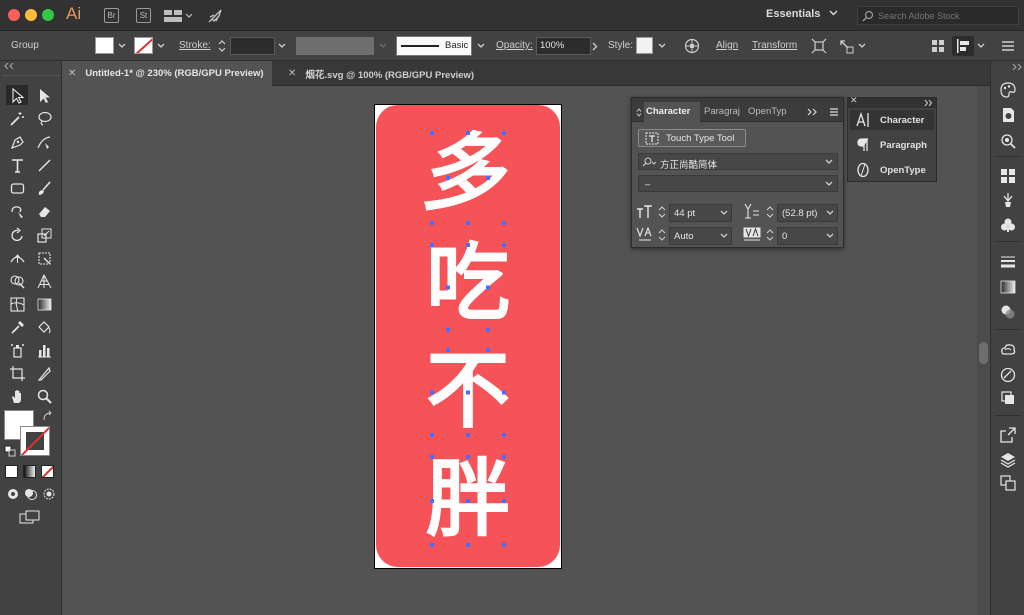 Image resolution: width=1024 pixels, height=615 pixels. I want to click on collapse-strip-icon, so click(1017, 67).